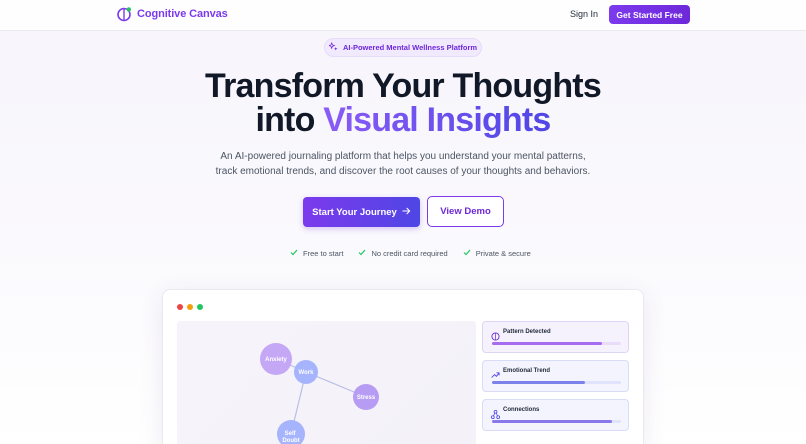 Image resolution: width=806 pixels, height=444 pixels. I want to click on sparkle-icon, so click(332, 47).